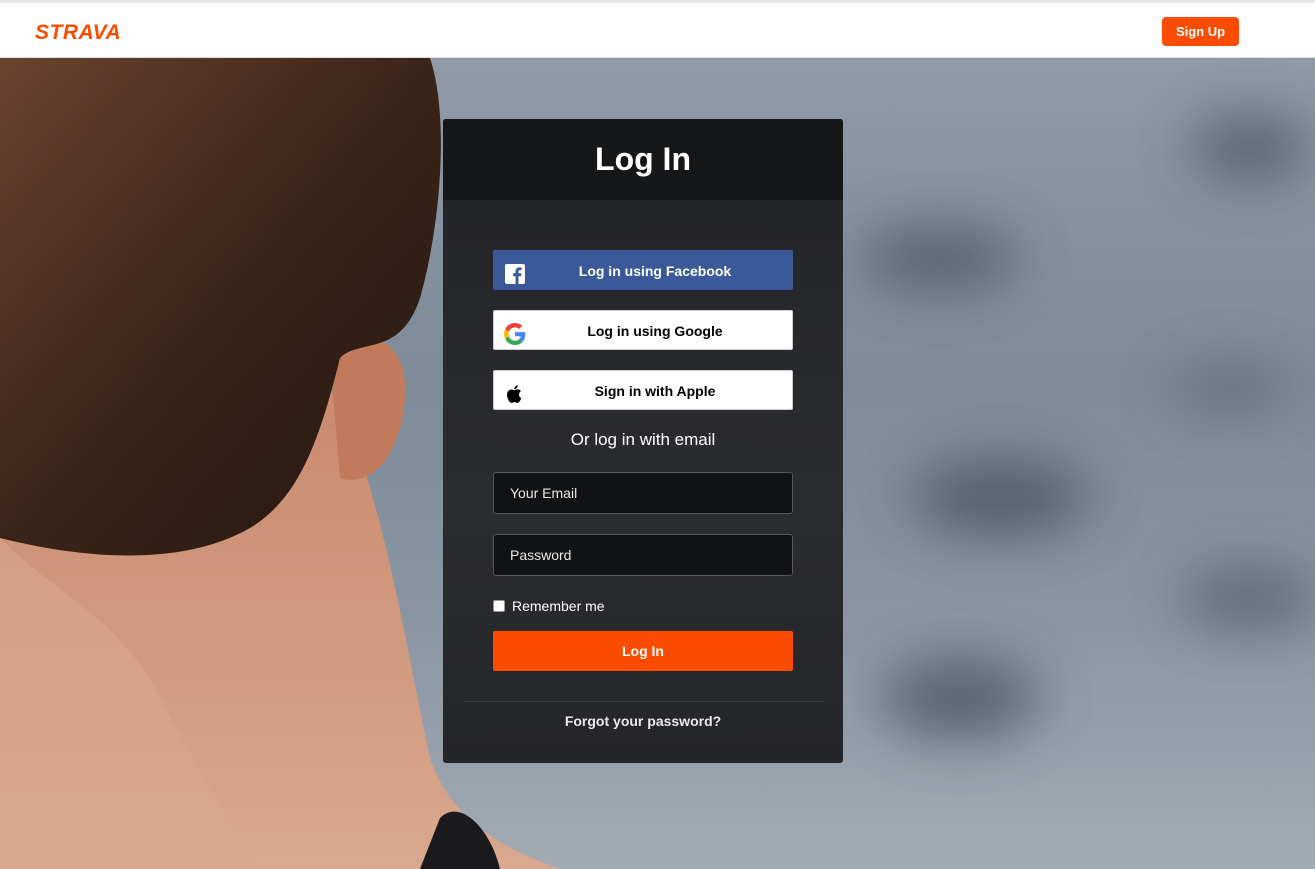  What do you see at coordinates (643, 555) in the screenshot?
I see `password-field` at bounding box center [643, 555].